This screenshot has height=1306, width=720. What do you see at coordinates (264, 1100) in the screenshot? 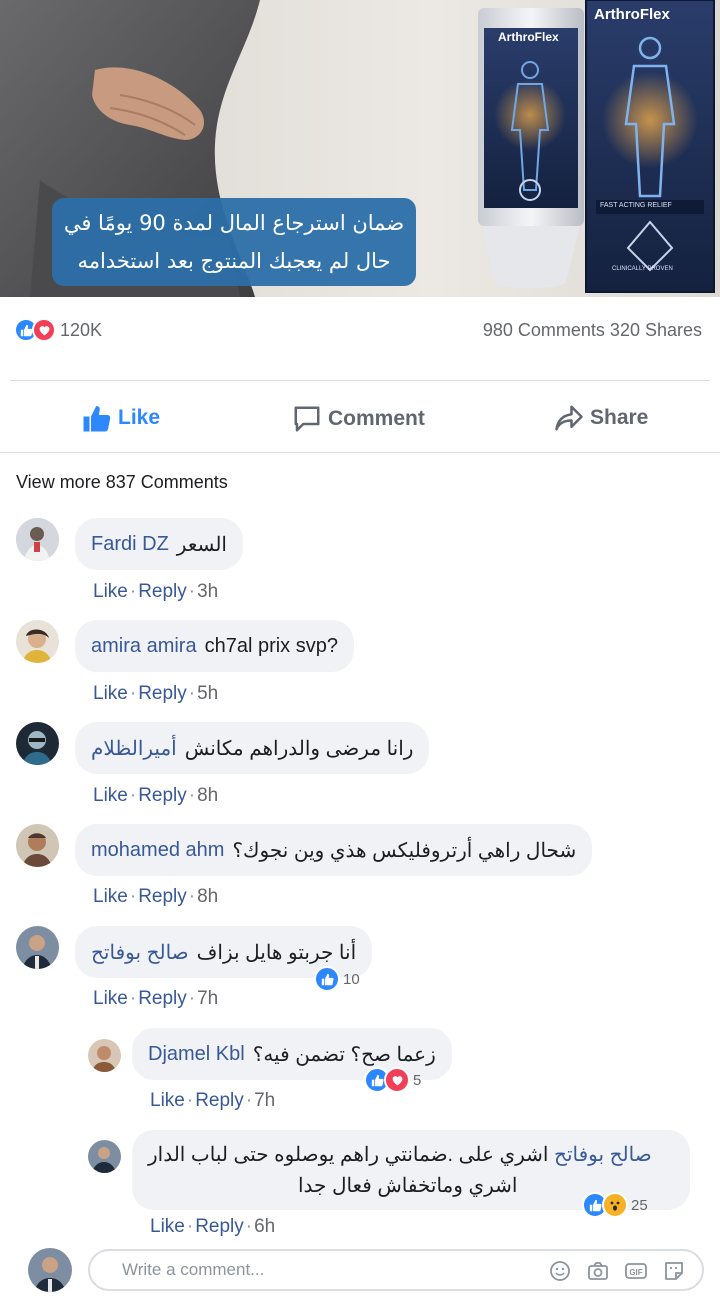
I see `reply-time: 7h` at bounding box center [264, 1100].